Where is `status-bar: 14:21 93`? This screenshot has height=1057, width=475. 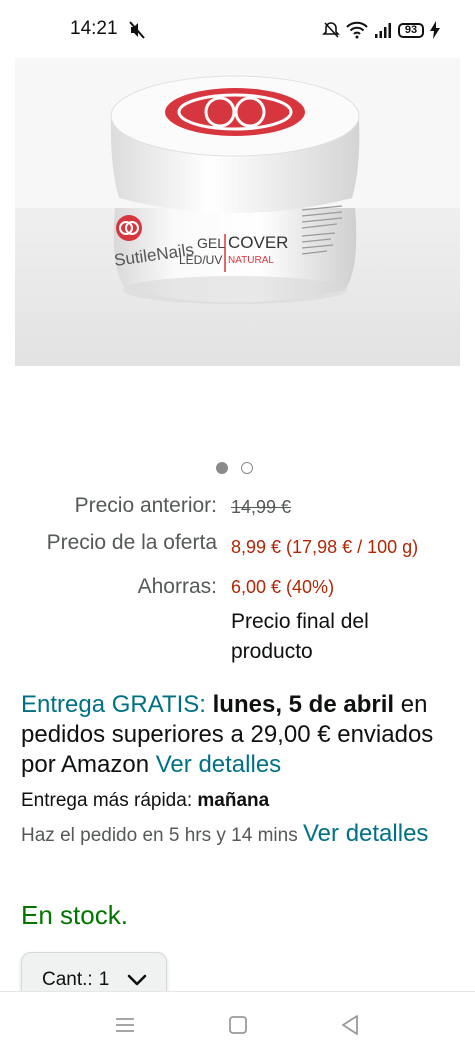
status-bar: 14:21 93 is located at coordinates (237, 29).